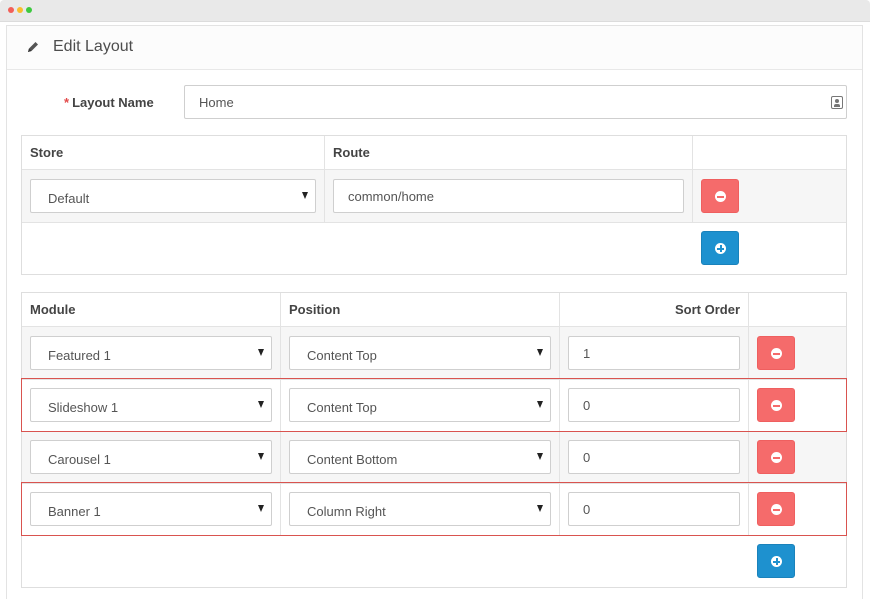 This screenshot has width=870, height=599. Describe the element at coordinates (216, 102) in the screenshot. I see `layout-name-value: Home` at that location.